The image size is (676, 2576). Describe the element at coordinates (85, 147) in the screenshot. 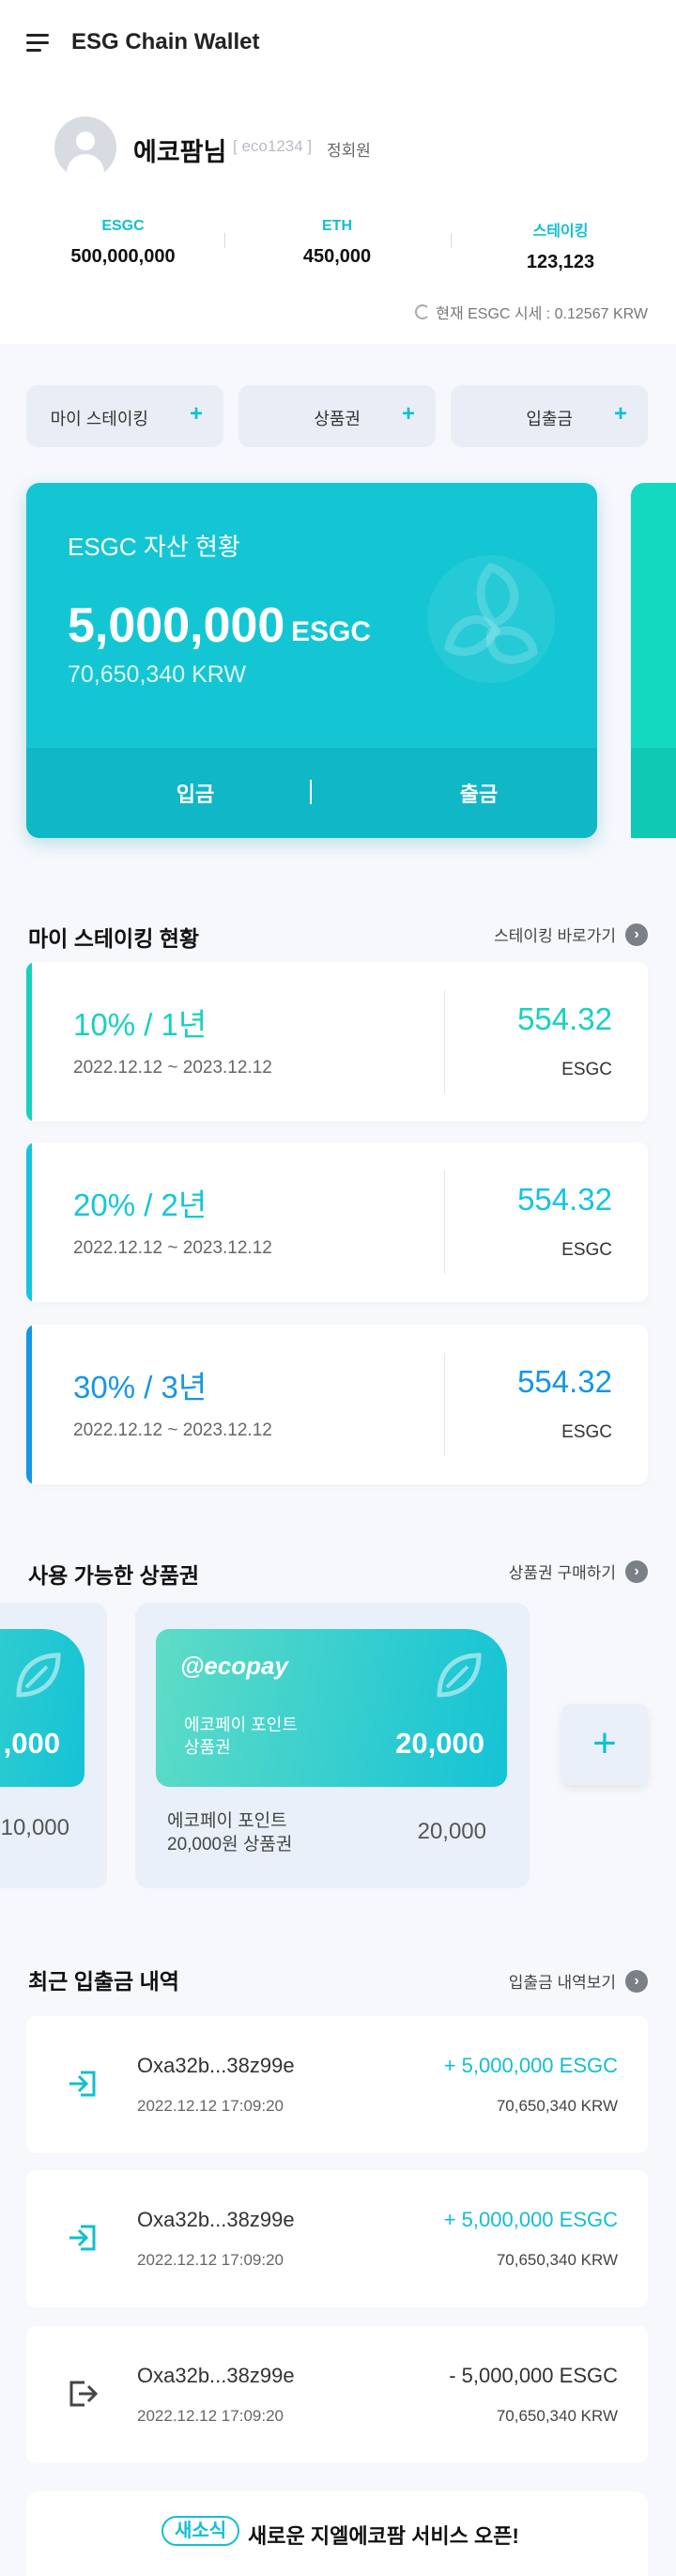

I see `avatar` at that location.